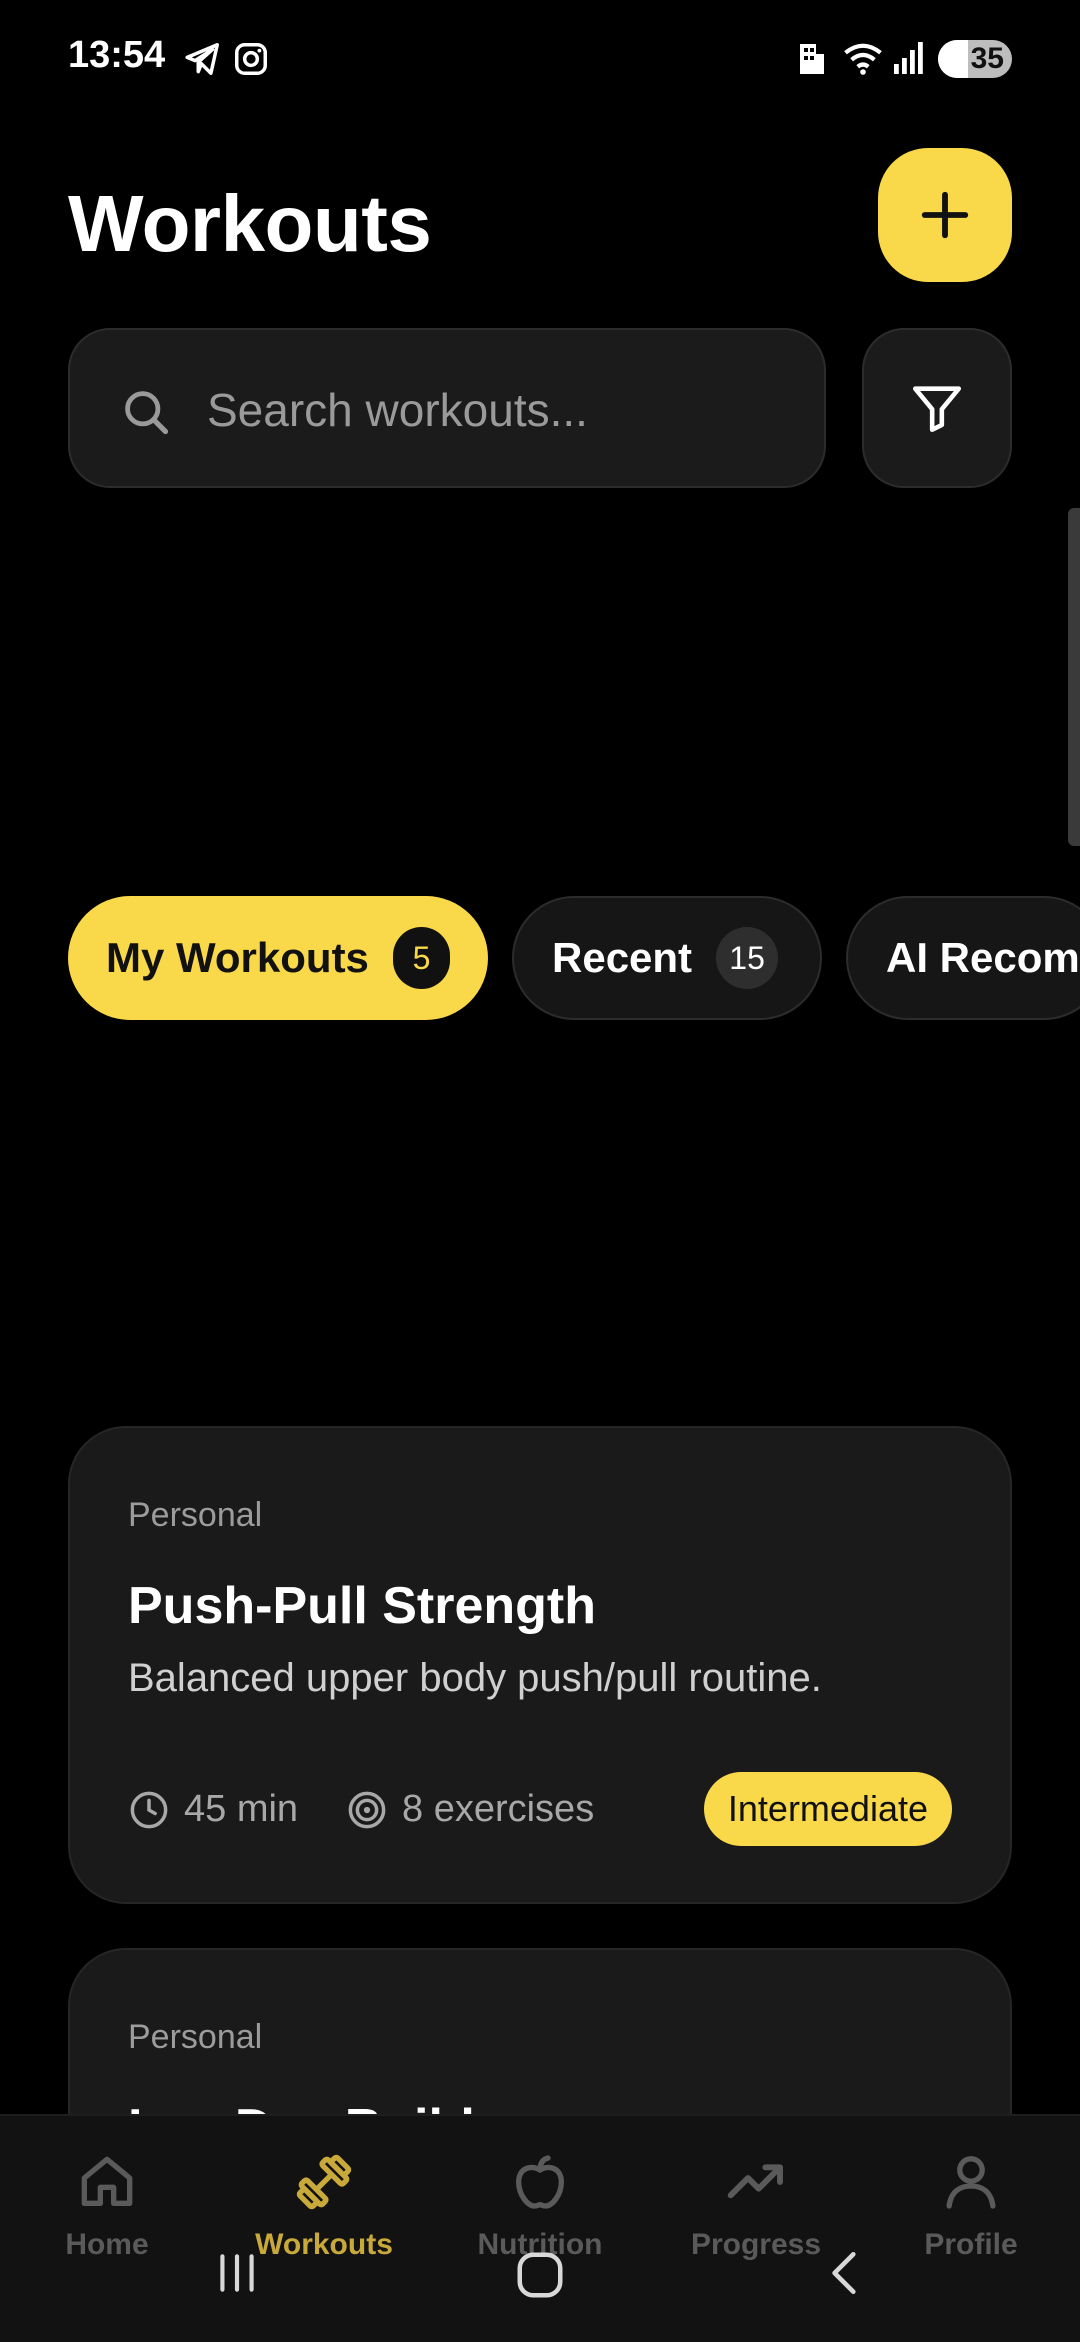 The height and width of the screenshot is (2342, 1080). Describe the element at coordinates (107, 2181) in the screenshot. I see `home-icon` at that location.